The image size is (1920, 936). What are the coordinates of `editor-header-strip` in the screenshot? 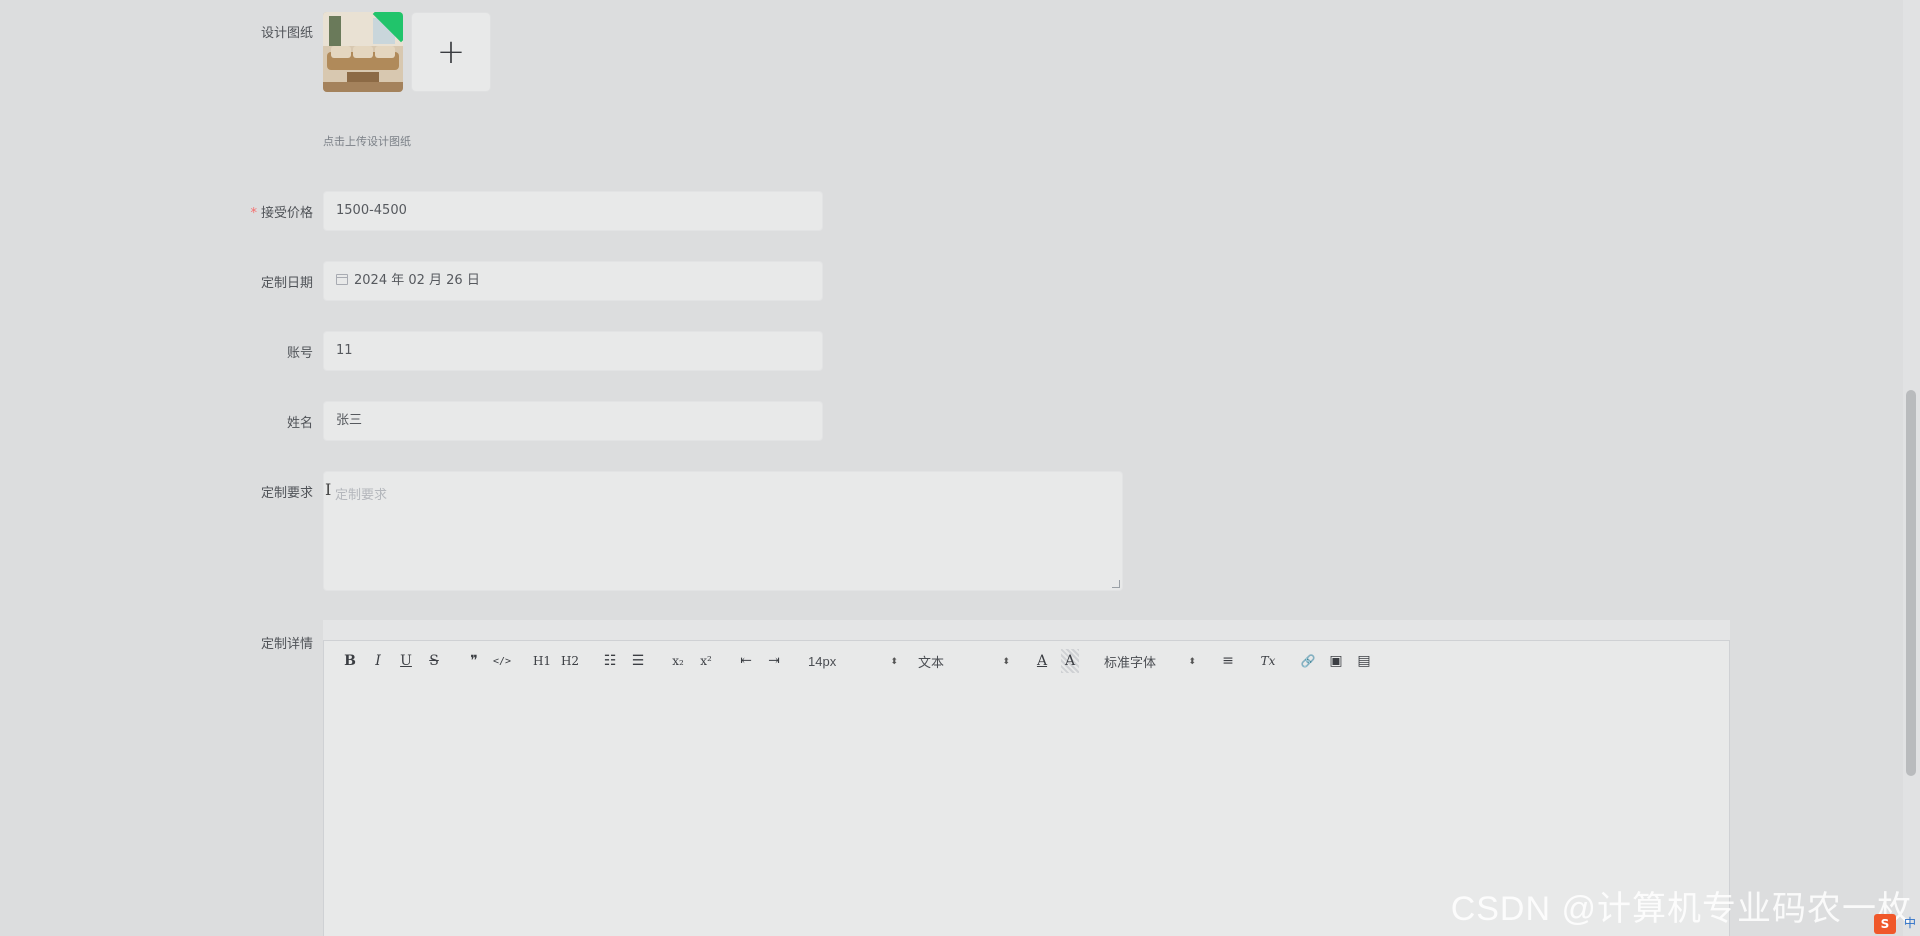 It's located at (1026, 630).